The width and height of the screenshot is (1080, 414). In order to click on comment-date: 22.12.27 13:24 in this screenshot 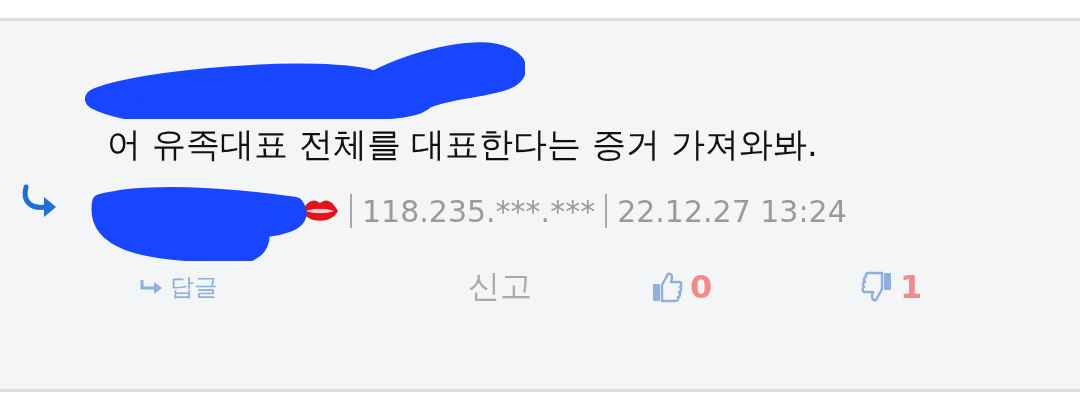, I will do `click(732, 211)`.